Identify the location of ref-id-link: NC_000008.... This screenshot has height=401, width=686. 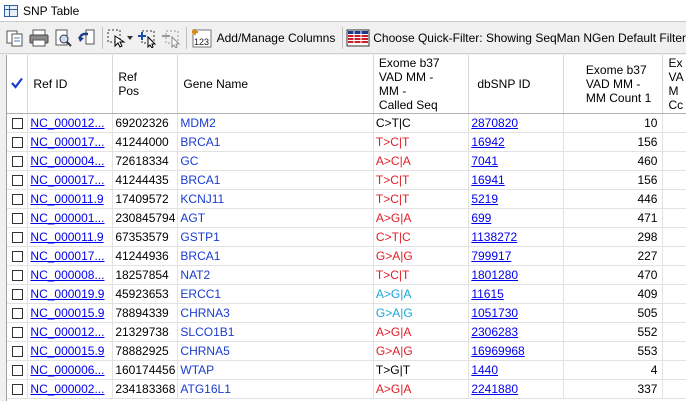
(67, 275).